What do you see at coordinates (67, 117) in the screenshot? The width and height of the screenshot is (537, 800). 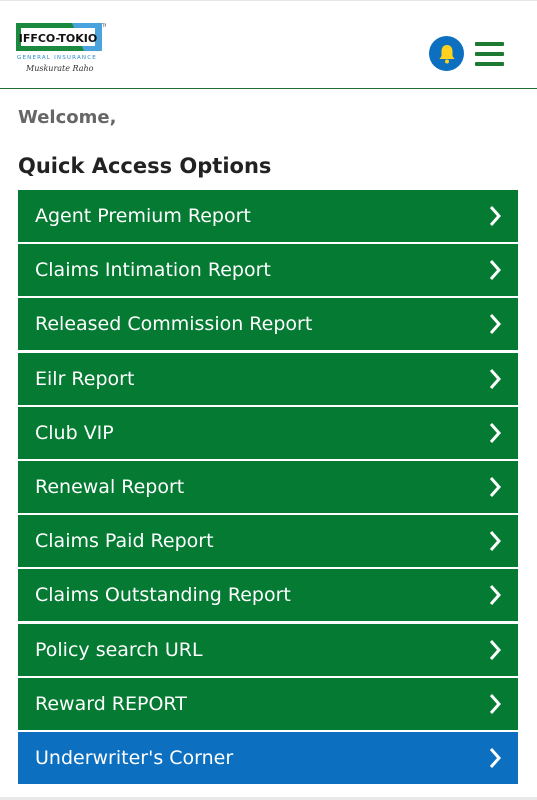 I see `welcome-text: Welcome,` at bounding box center [67, 117].